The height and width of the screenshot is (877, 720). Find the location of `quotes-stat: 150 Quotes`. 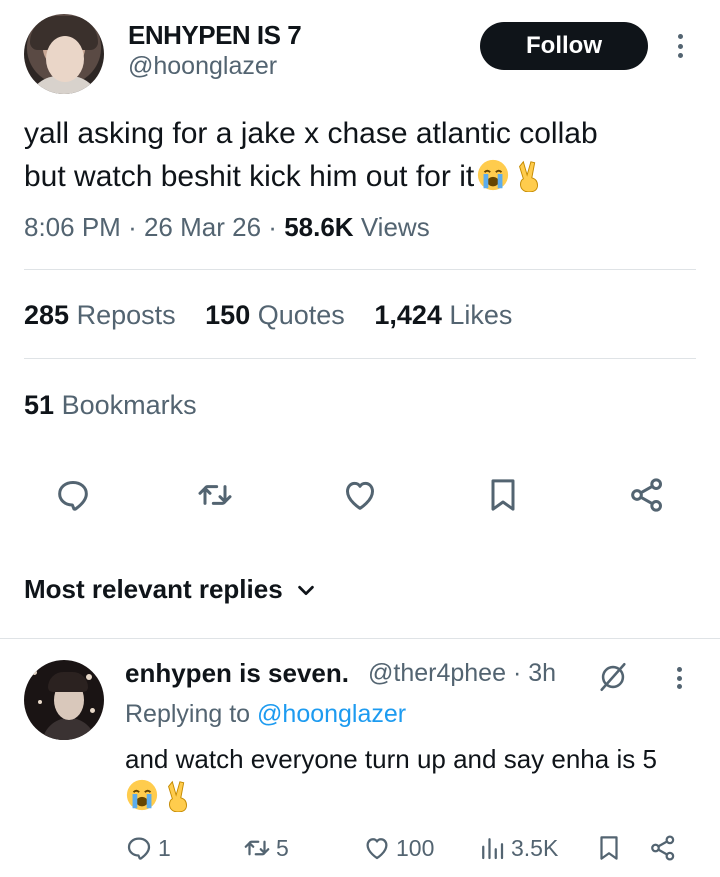

quotes-stat: 150 Quotes is located at coordinates (275, 315).